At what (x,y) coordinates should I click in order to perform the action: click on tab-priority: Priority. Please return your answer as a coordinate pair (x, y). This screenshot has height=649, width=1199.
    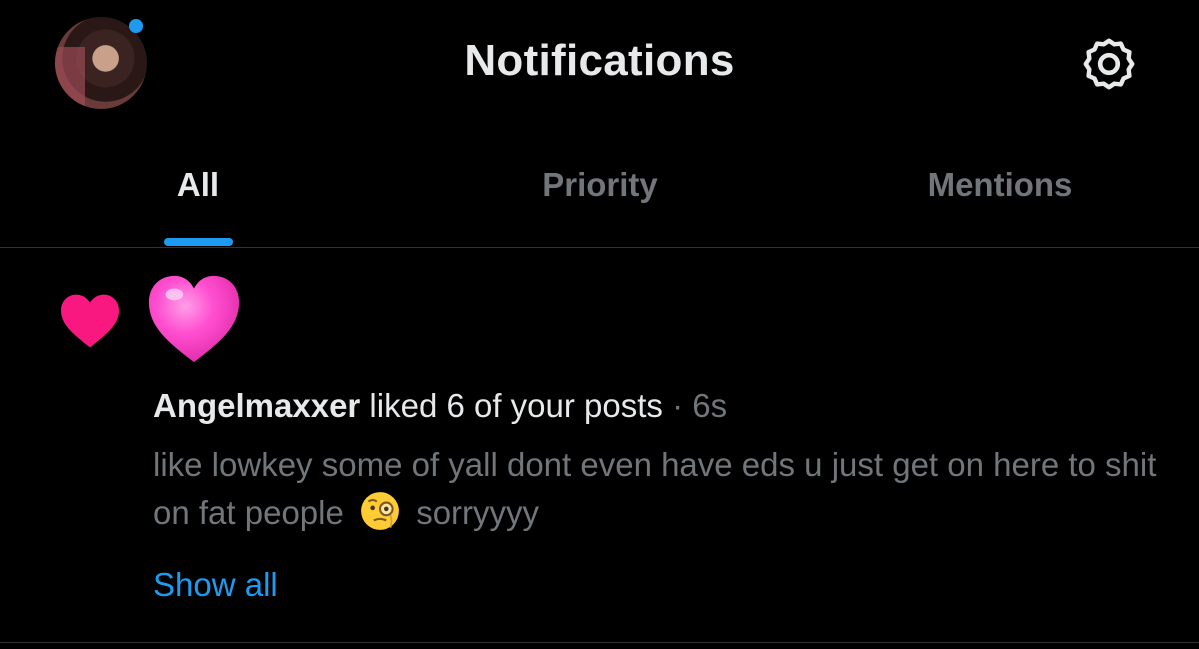
    Looking at the image, I should click on (600, 198).